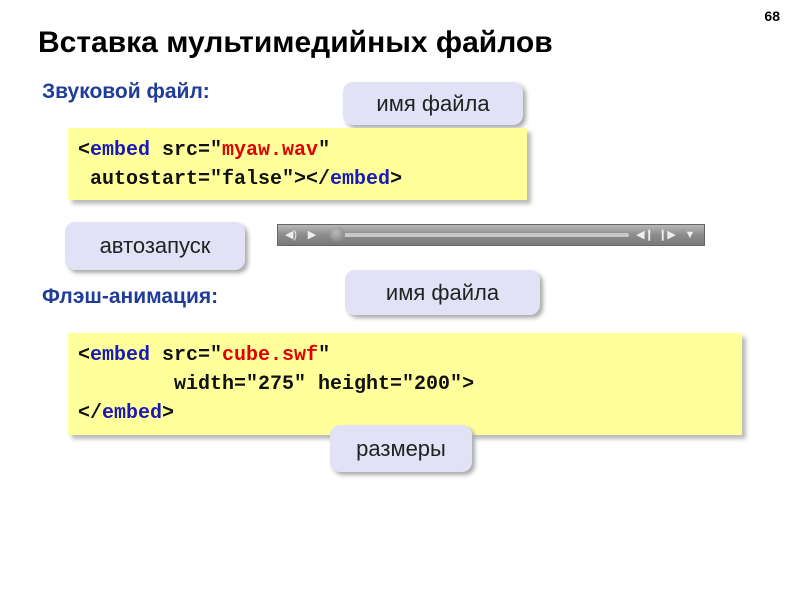 The height and width of the screenshot is (600, 800). Describe the element at coordinates (270, 355) in the screenshot. I see `code-value: cube.swf` at that location.